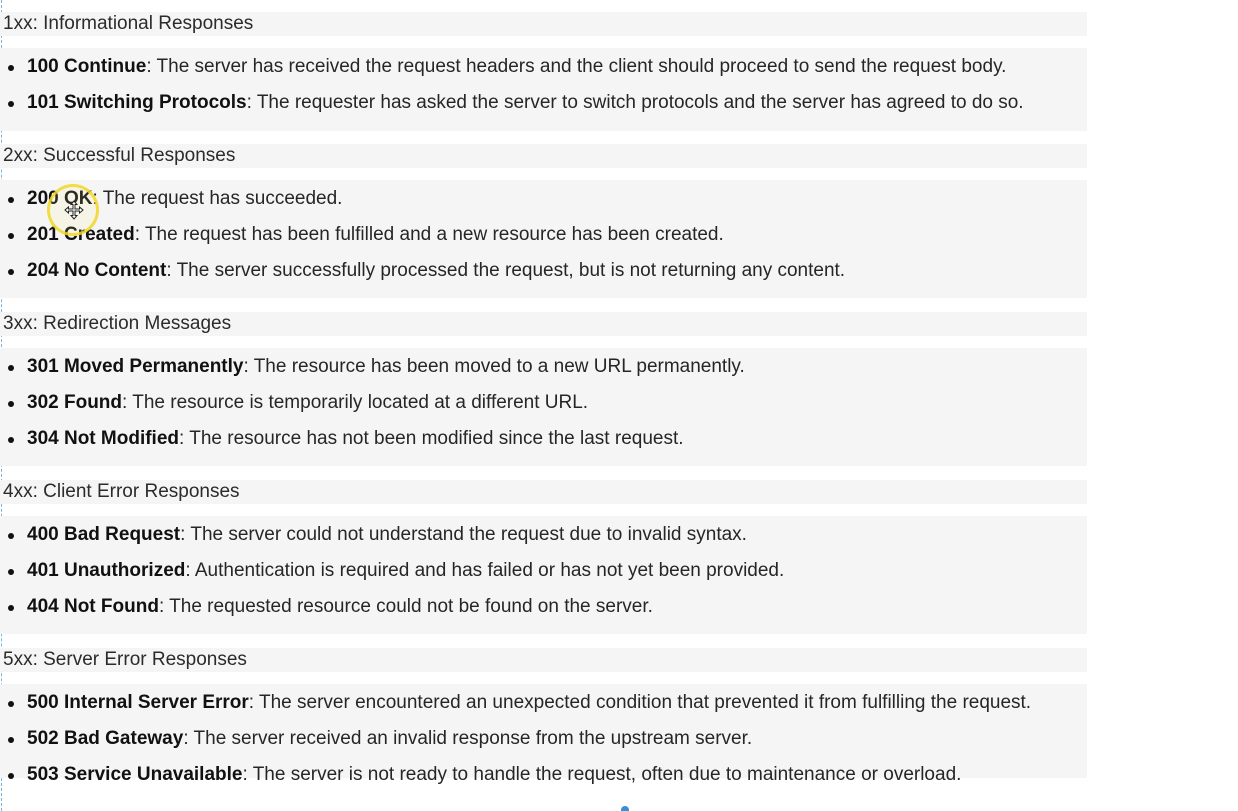  What do you see at coordinates (135, 366) in the screenshot?
I see `status-code: 301 Moved Permanently` at bounding box center [135, 366].